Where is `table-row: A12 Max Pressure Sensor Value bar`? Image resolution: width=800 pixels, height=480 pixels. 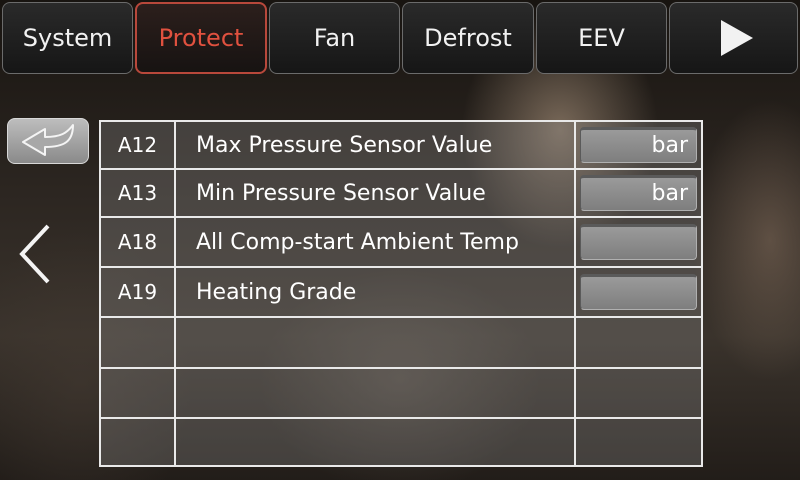 table-row: A12 Max Pressure Sensor Value bar is located at coordinates (401, 145).